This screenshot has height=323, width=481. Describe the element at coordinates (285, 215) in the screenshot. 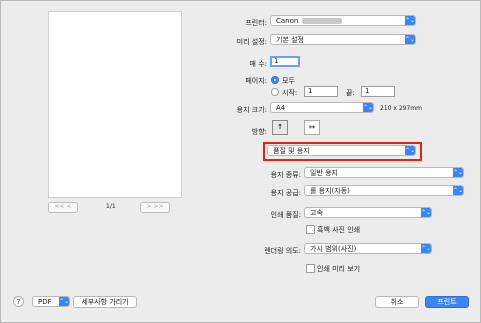

I see `print-quality-label: 인쇄 품질:` at that location.